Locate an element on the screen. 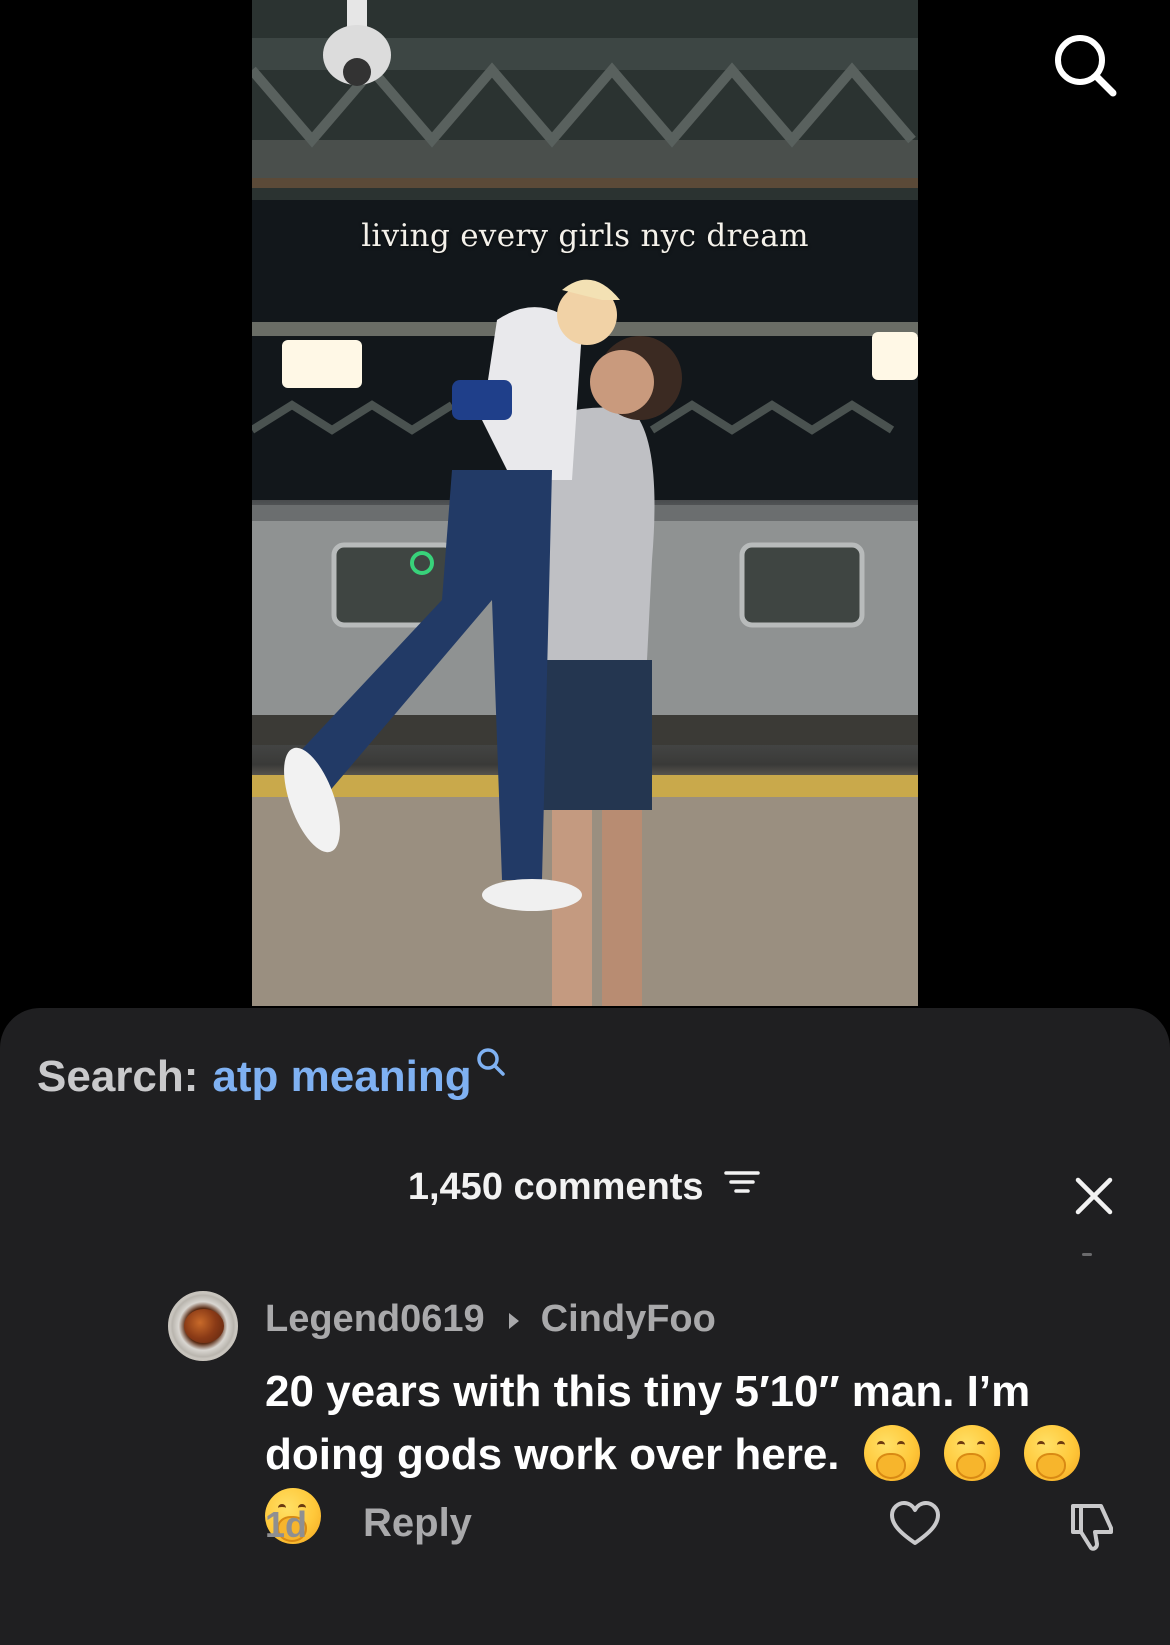  search-query-link: atp meaning is located at coordinates (341, 1077).